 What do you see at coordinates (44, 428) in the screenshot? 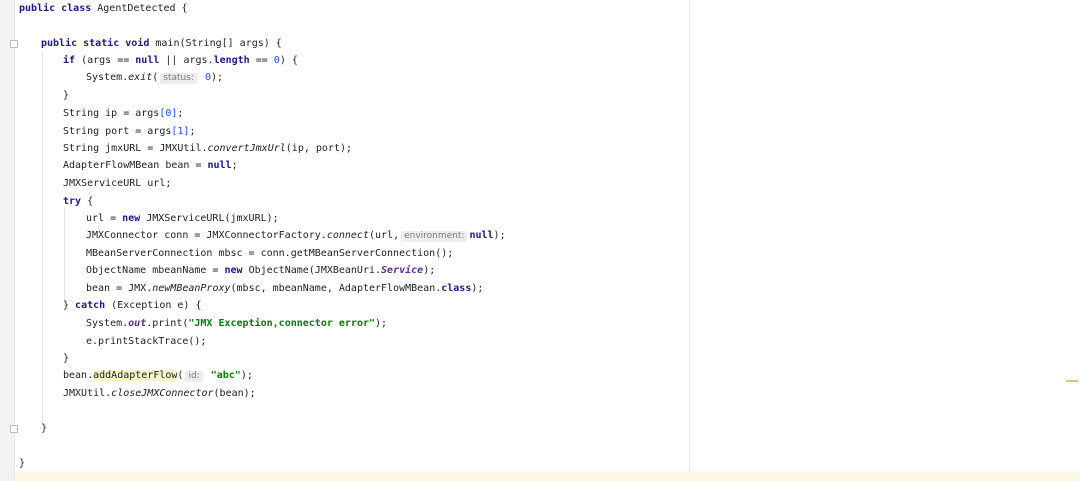
I see `code-line-23: }` at bounding box center [44, 428].